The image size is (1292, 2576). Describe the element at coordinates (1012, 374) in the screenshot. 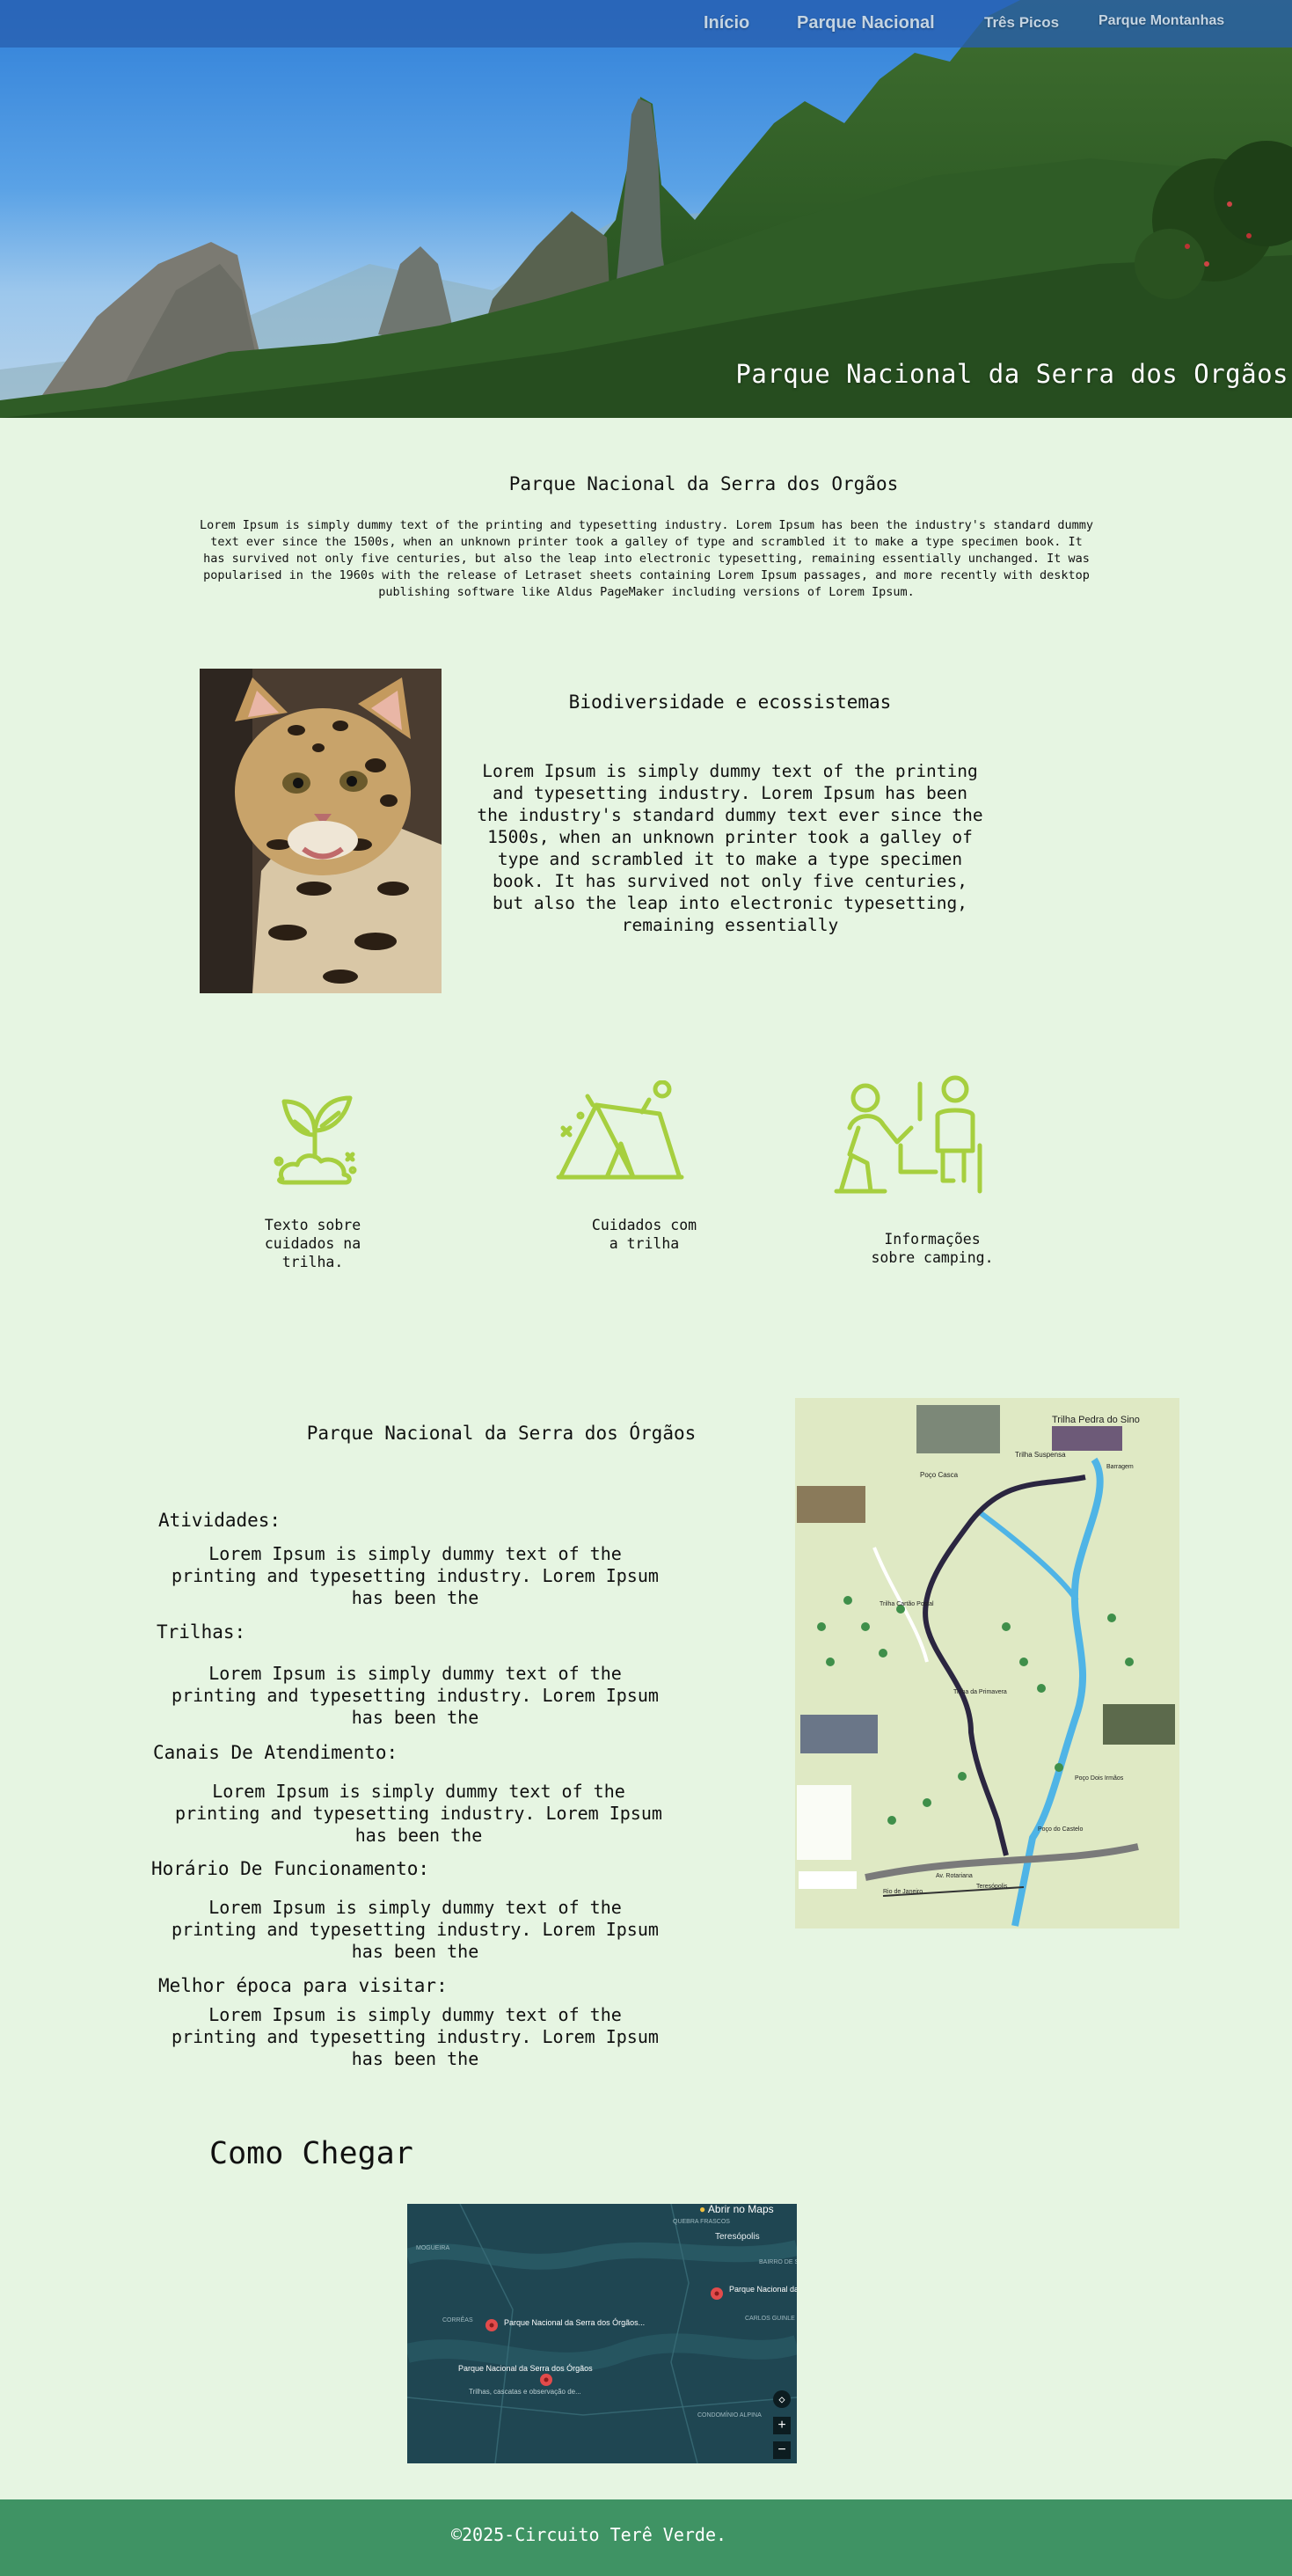

I see `hero-title: Parque Nacional da Serra dos Orgãos` at that location.